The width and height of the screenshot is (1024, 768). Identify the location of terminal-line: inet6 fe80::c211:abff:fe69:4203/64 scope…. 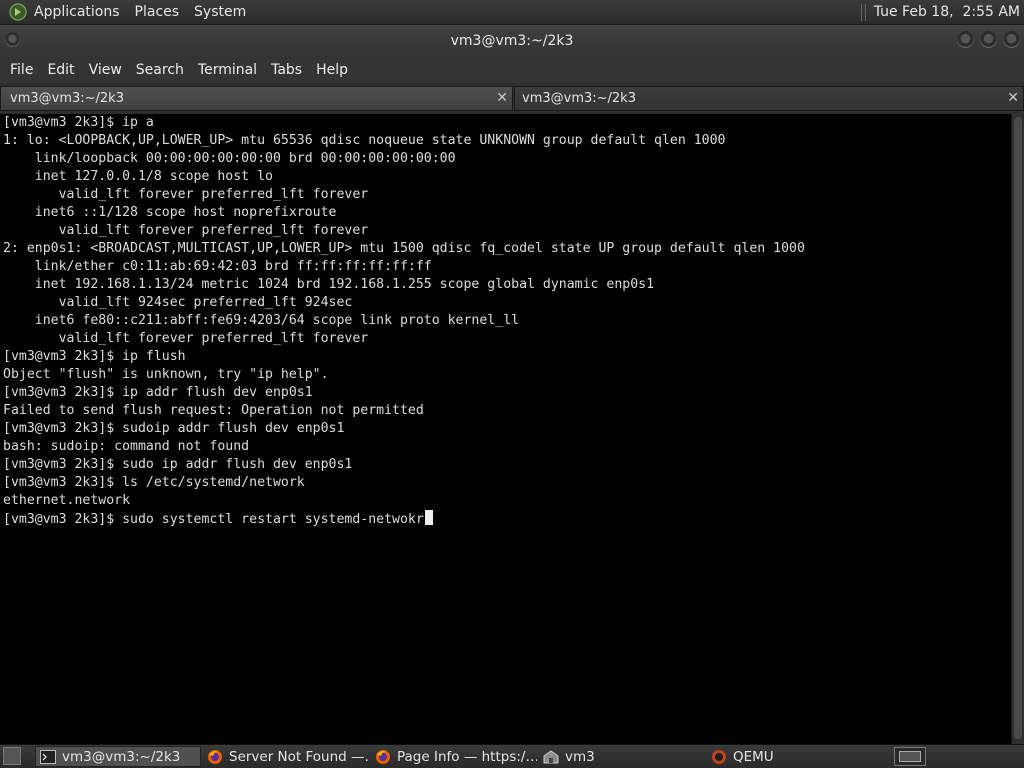
(404, 321).